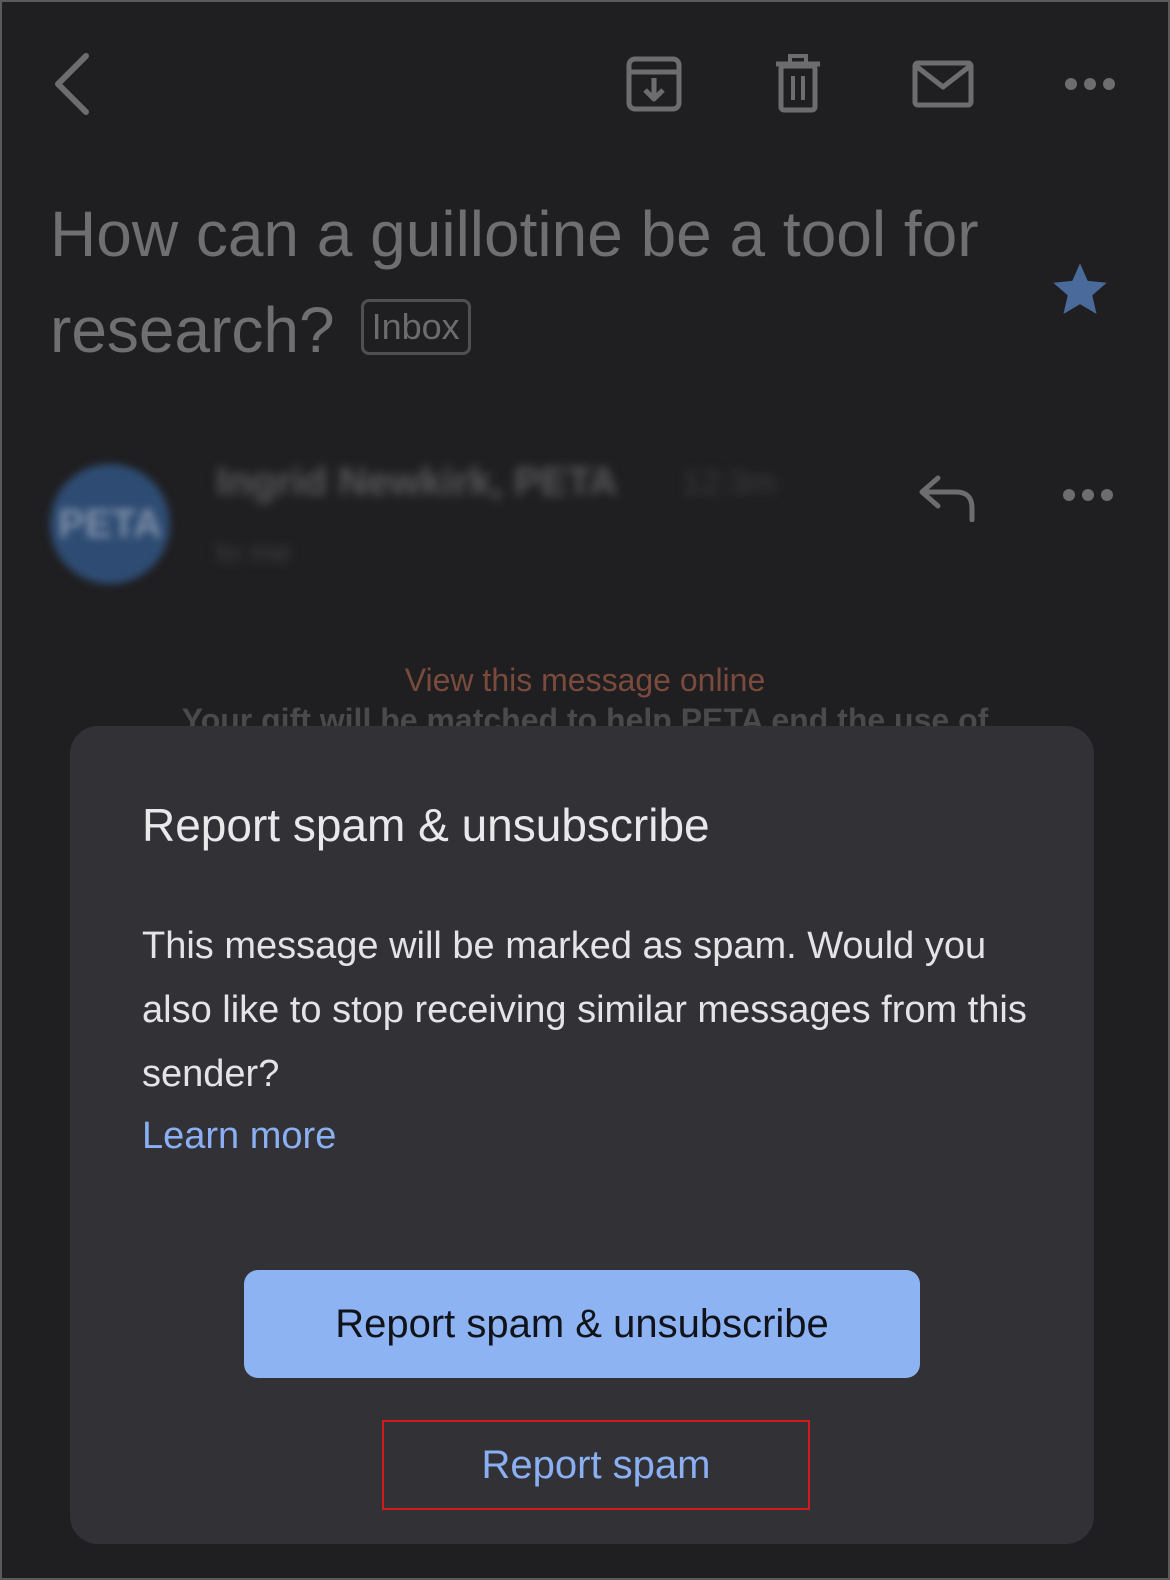 Image resolution: width=1170 pixels, height=1580 pixels. I want to click on archive-button, so click(654, 84).